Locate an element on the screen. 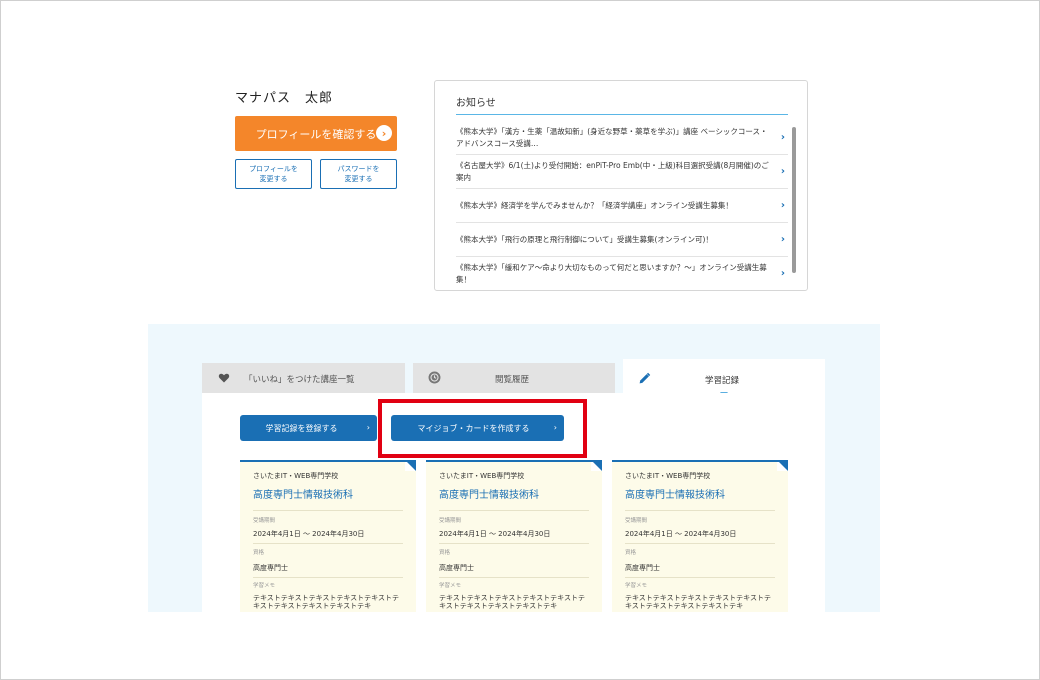 The height and width of the screenshot is (680, 1040). tab-learning-records-label: 学習記録 is located at coordinates (722, 381).